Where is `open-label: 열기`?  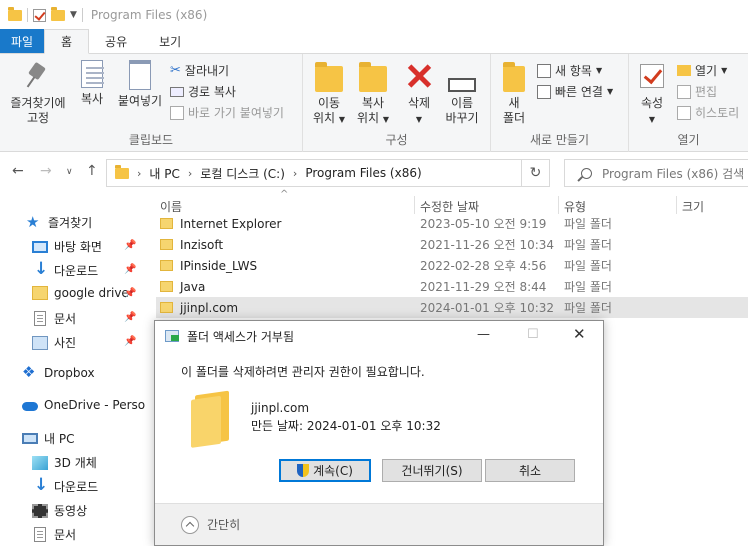
open-label: 열기 is located at coordinates (706, 71).